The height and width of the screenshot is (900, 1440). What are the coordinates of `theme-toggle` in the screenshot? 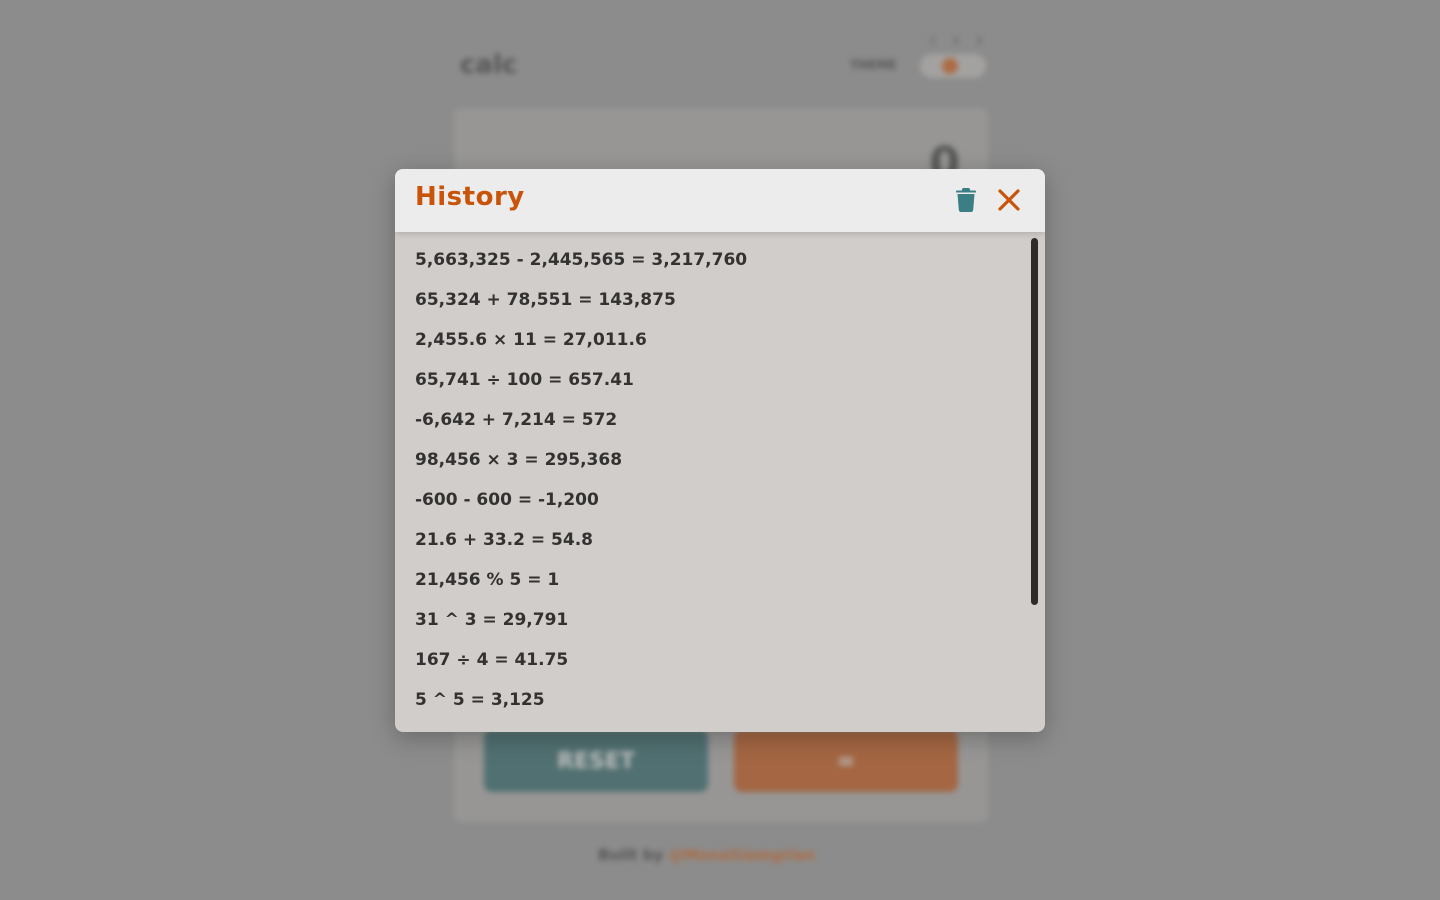 It's located at (953, 66).